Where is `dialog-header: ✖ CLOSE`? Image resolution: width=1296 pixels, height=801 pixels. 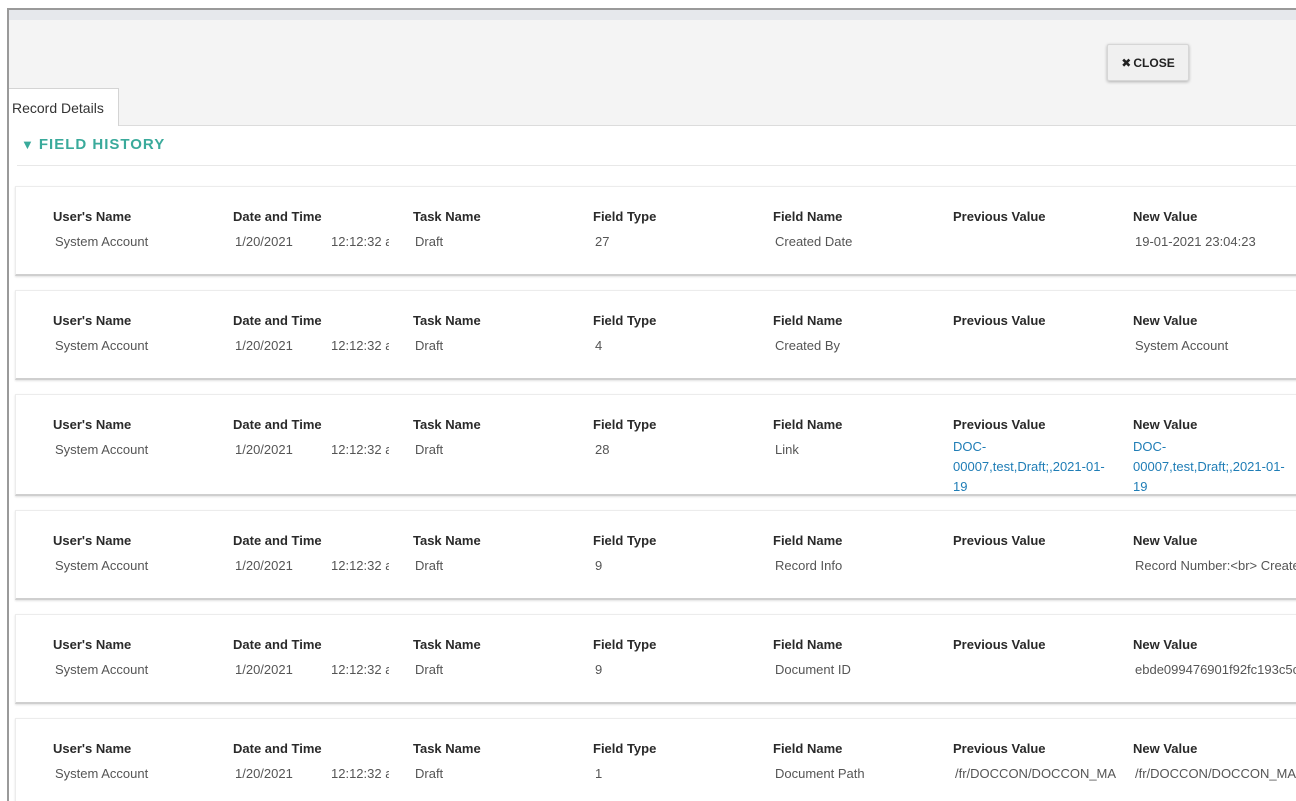
dialog-header: ✖ CLOSE is located at coordinates (652, 73).